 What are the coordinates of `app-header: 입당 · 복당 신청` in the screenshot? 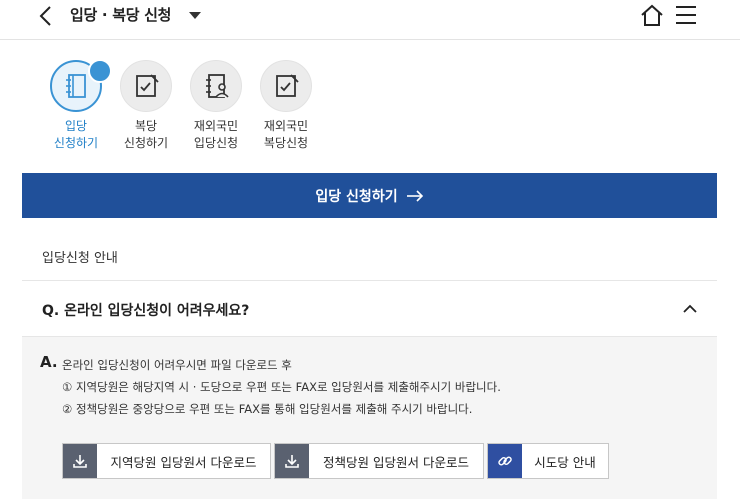 It's located at (370, 20).